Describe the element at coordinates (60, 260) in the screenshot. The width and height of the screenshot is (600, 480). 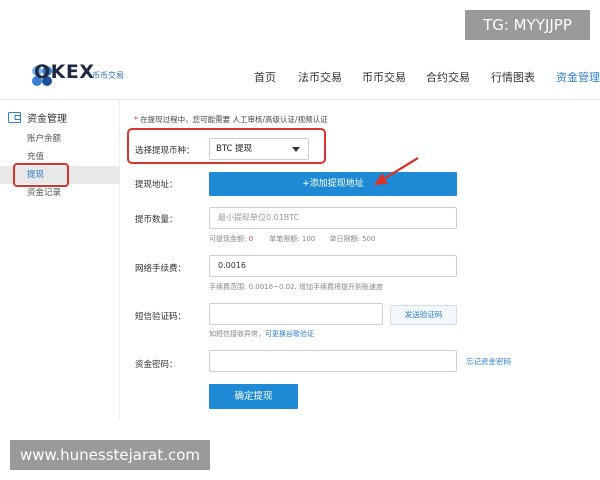
I see `sidebar: 资金管理 账户余额 充值 提现 资金记录` at that location.